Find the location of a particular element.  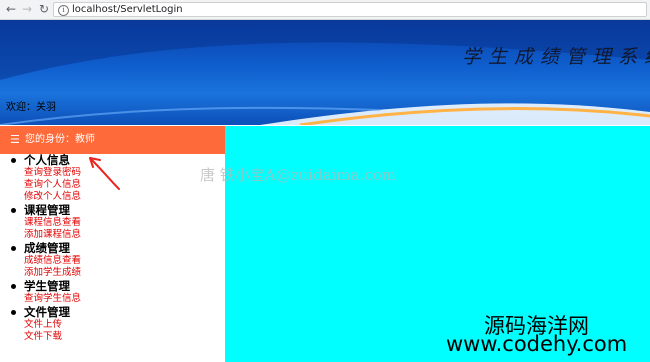

group-title: 课程管理 is located at coordinates (47, 210).